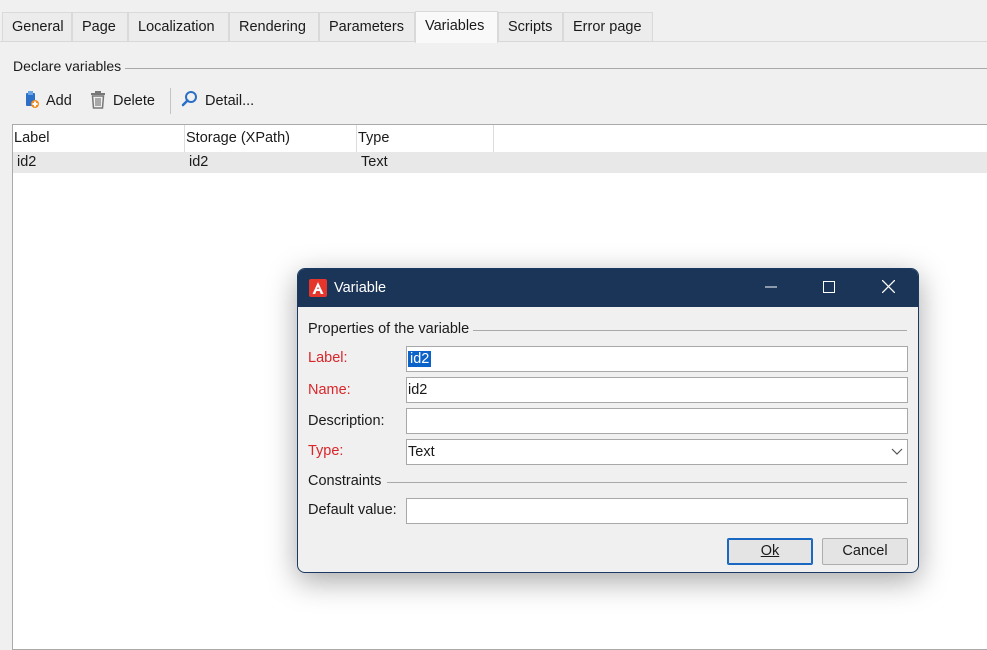  What do you see at coordinates (190, 101) in the screenshot?
I see `detail-icon` at bounding box center [190, 101].